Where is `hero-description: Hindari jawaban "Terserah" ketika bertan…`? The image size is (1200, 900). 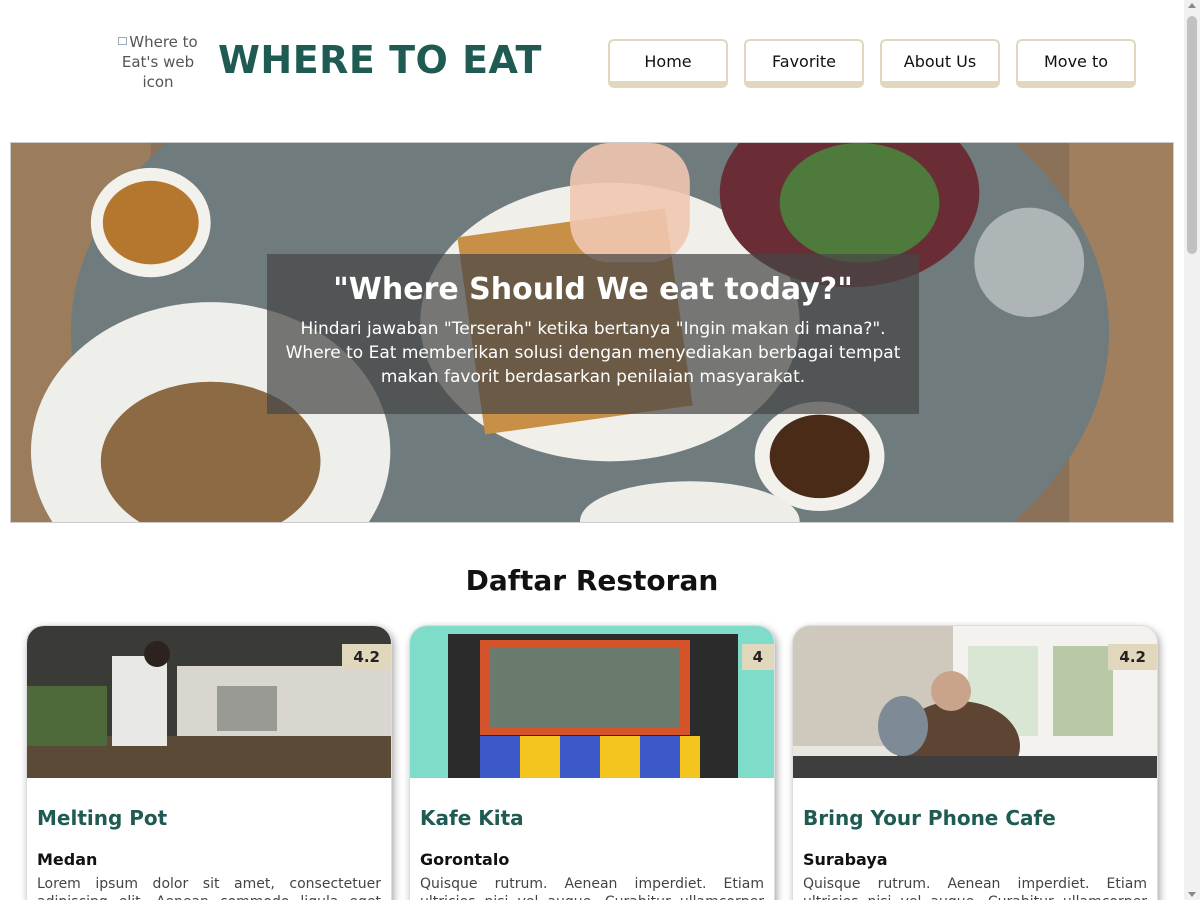
hero-description: Hindari jawaban "Terserah" ketika bertan… is located at coordinates (593, 353).